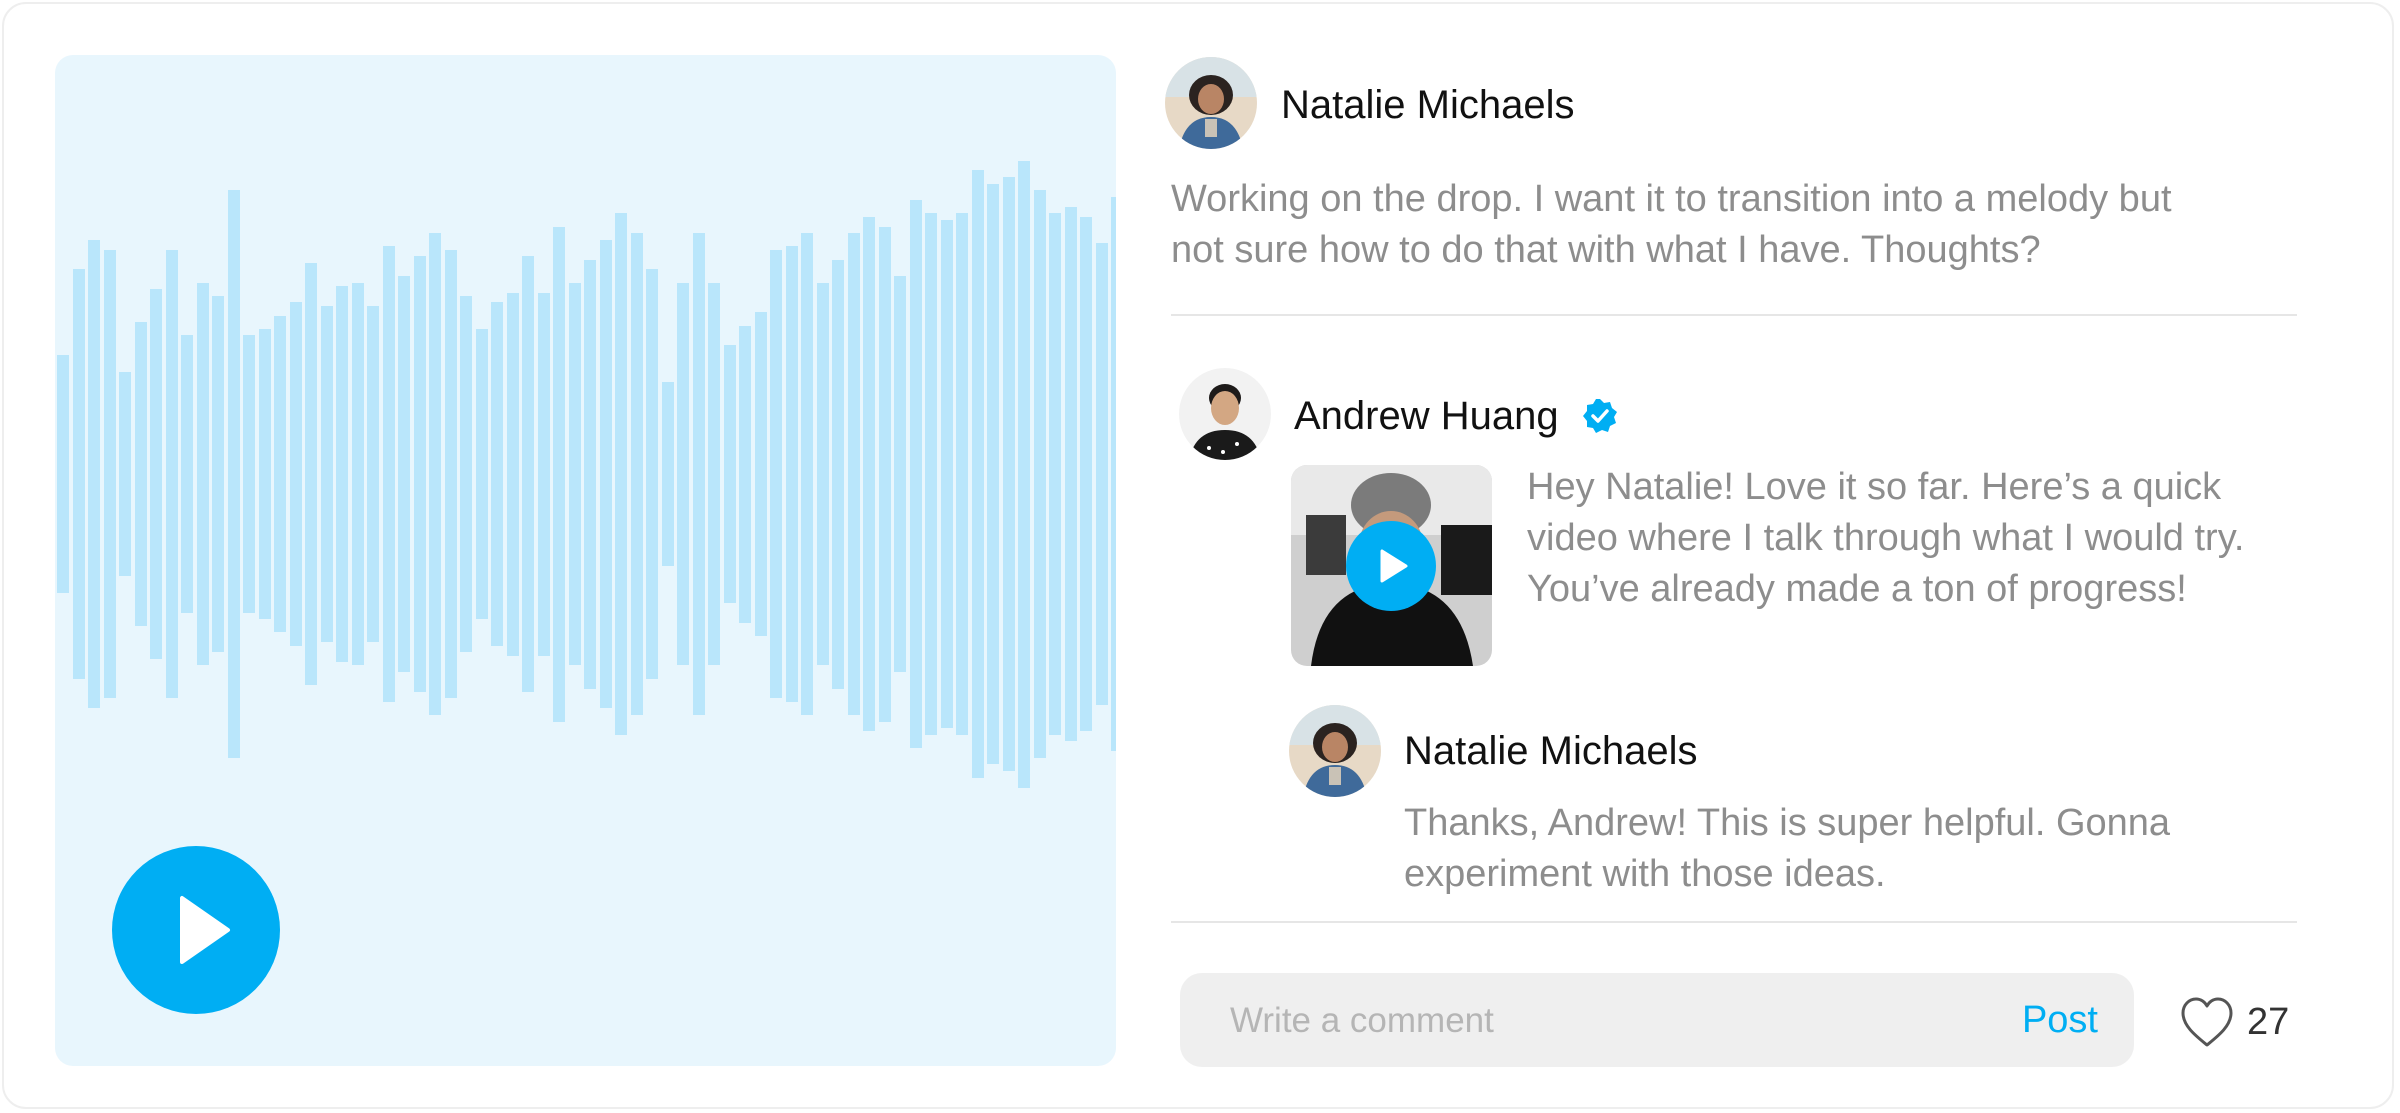  What do you see at coordinates (2060, 1020) in the screenshot?
I see `post-button: Post` at bounding box center [2060, 1020].